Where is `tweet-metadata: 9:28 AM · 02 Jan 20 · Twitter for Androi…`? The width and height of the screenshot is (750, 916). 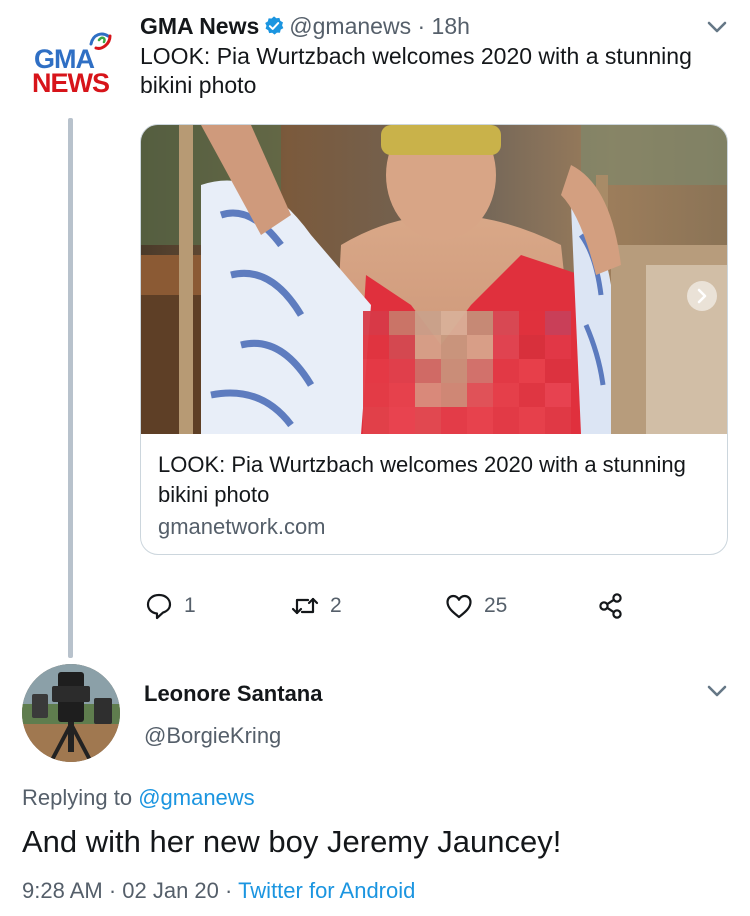
tweet-metadata: 9:28 AM · 02 Jan 20 · Twitter for Androi… is located at coordinates (218, 891).